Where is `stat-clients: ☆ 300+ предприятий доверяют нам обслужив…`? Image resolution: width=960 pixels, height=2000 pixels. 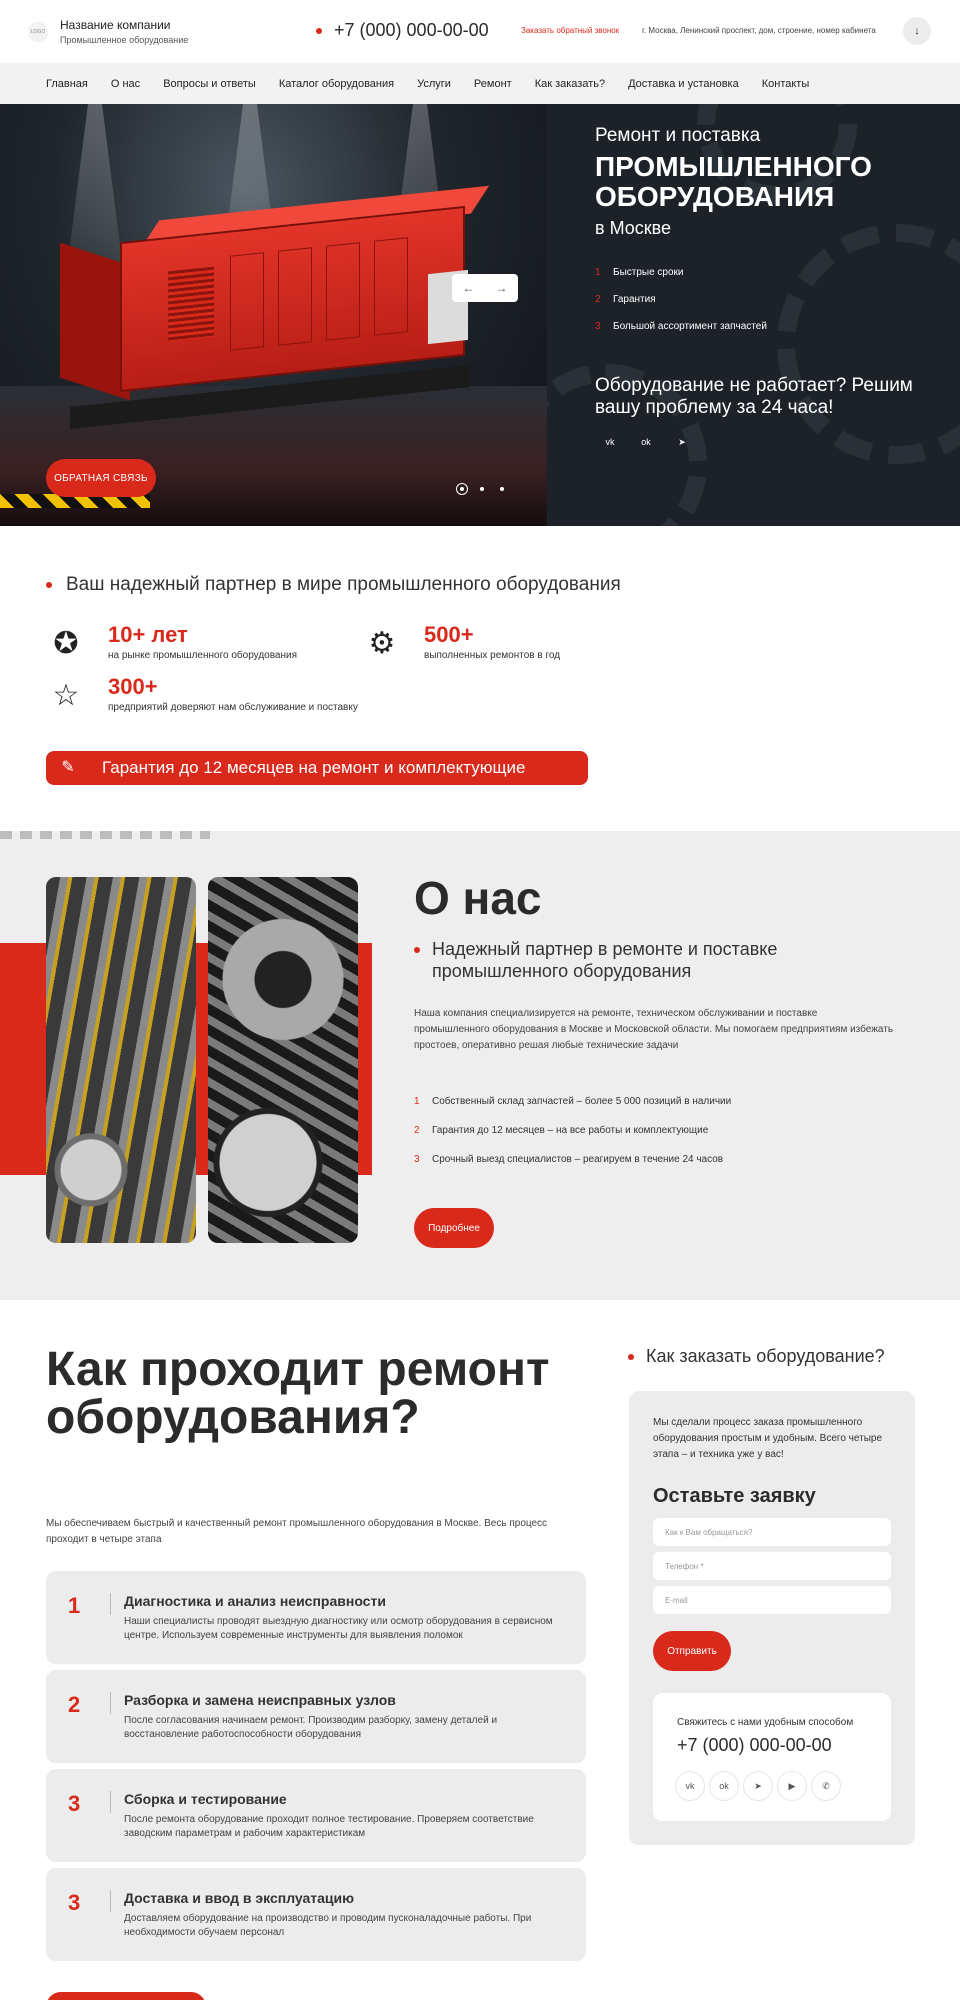
stat-clients: ☆ 300+ предприятий доверяют нам обслужив… is located at coordinates (202, 696).